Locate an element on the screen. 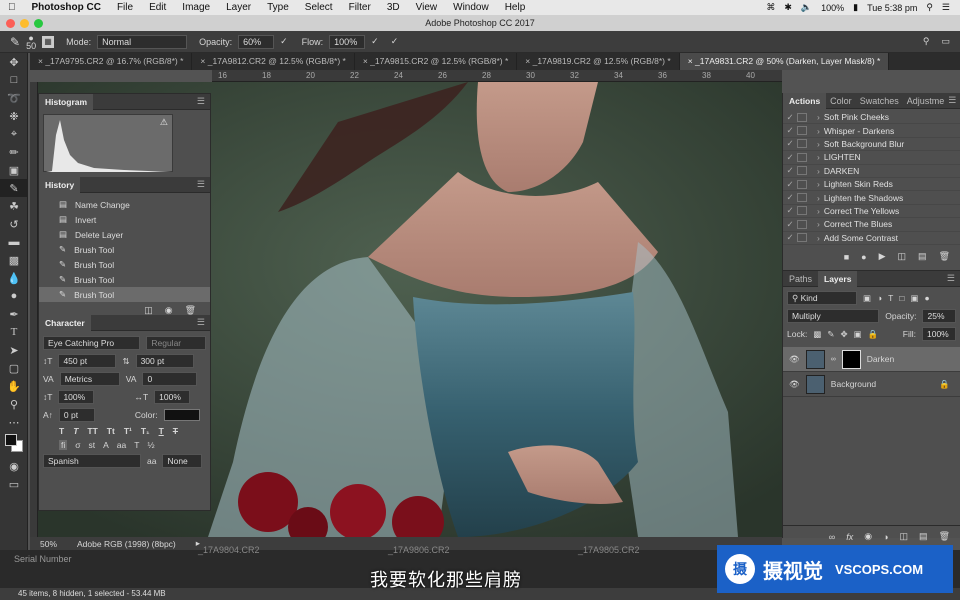  link-layers-icon: ∞ is located at coordinates (832, 537).